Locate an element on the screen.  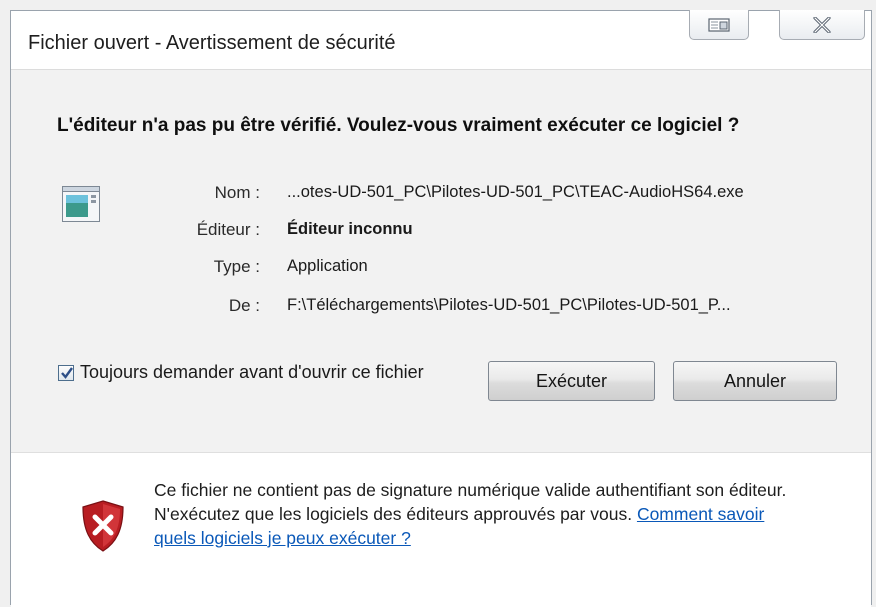
detail-row-type: Type : Application is located at coordinates (441, 270).